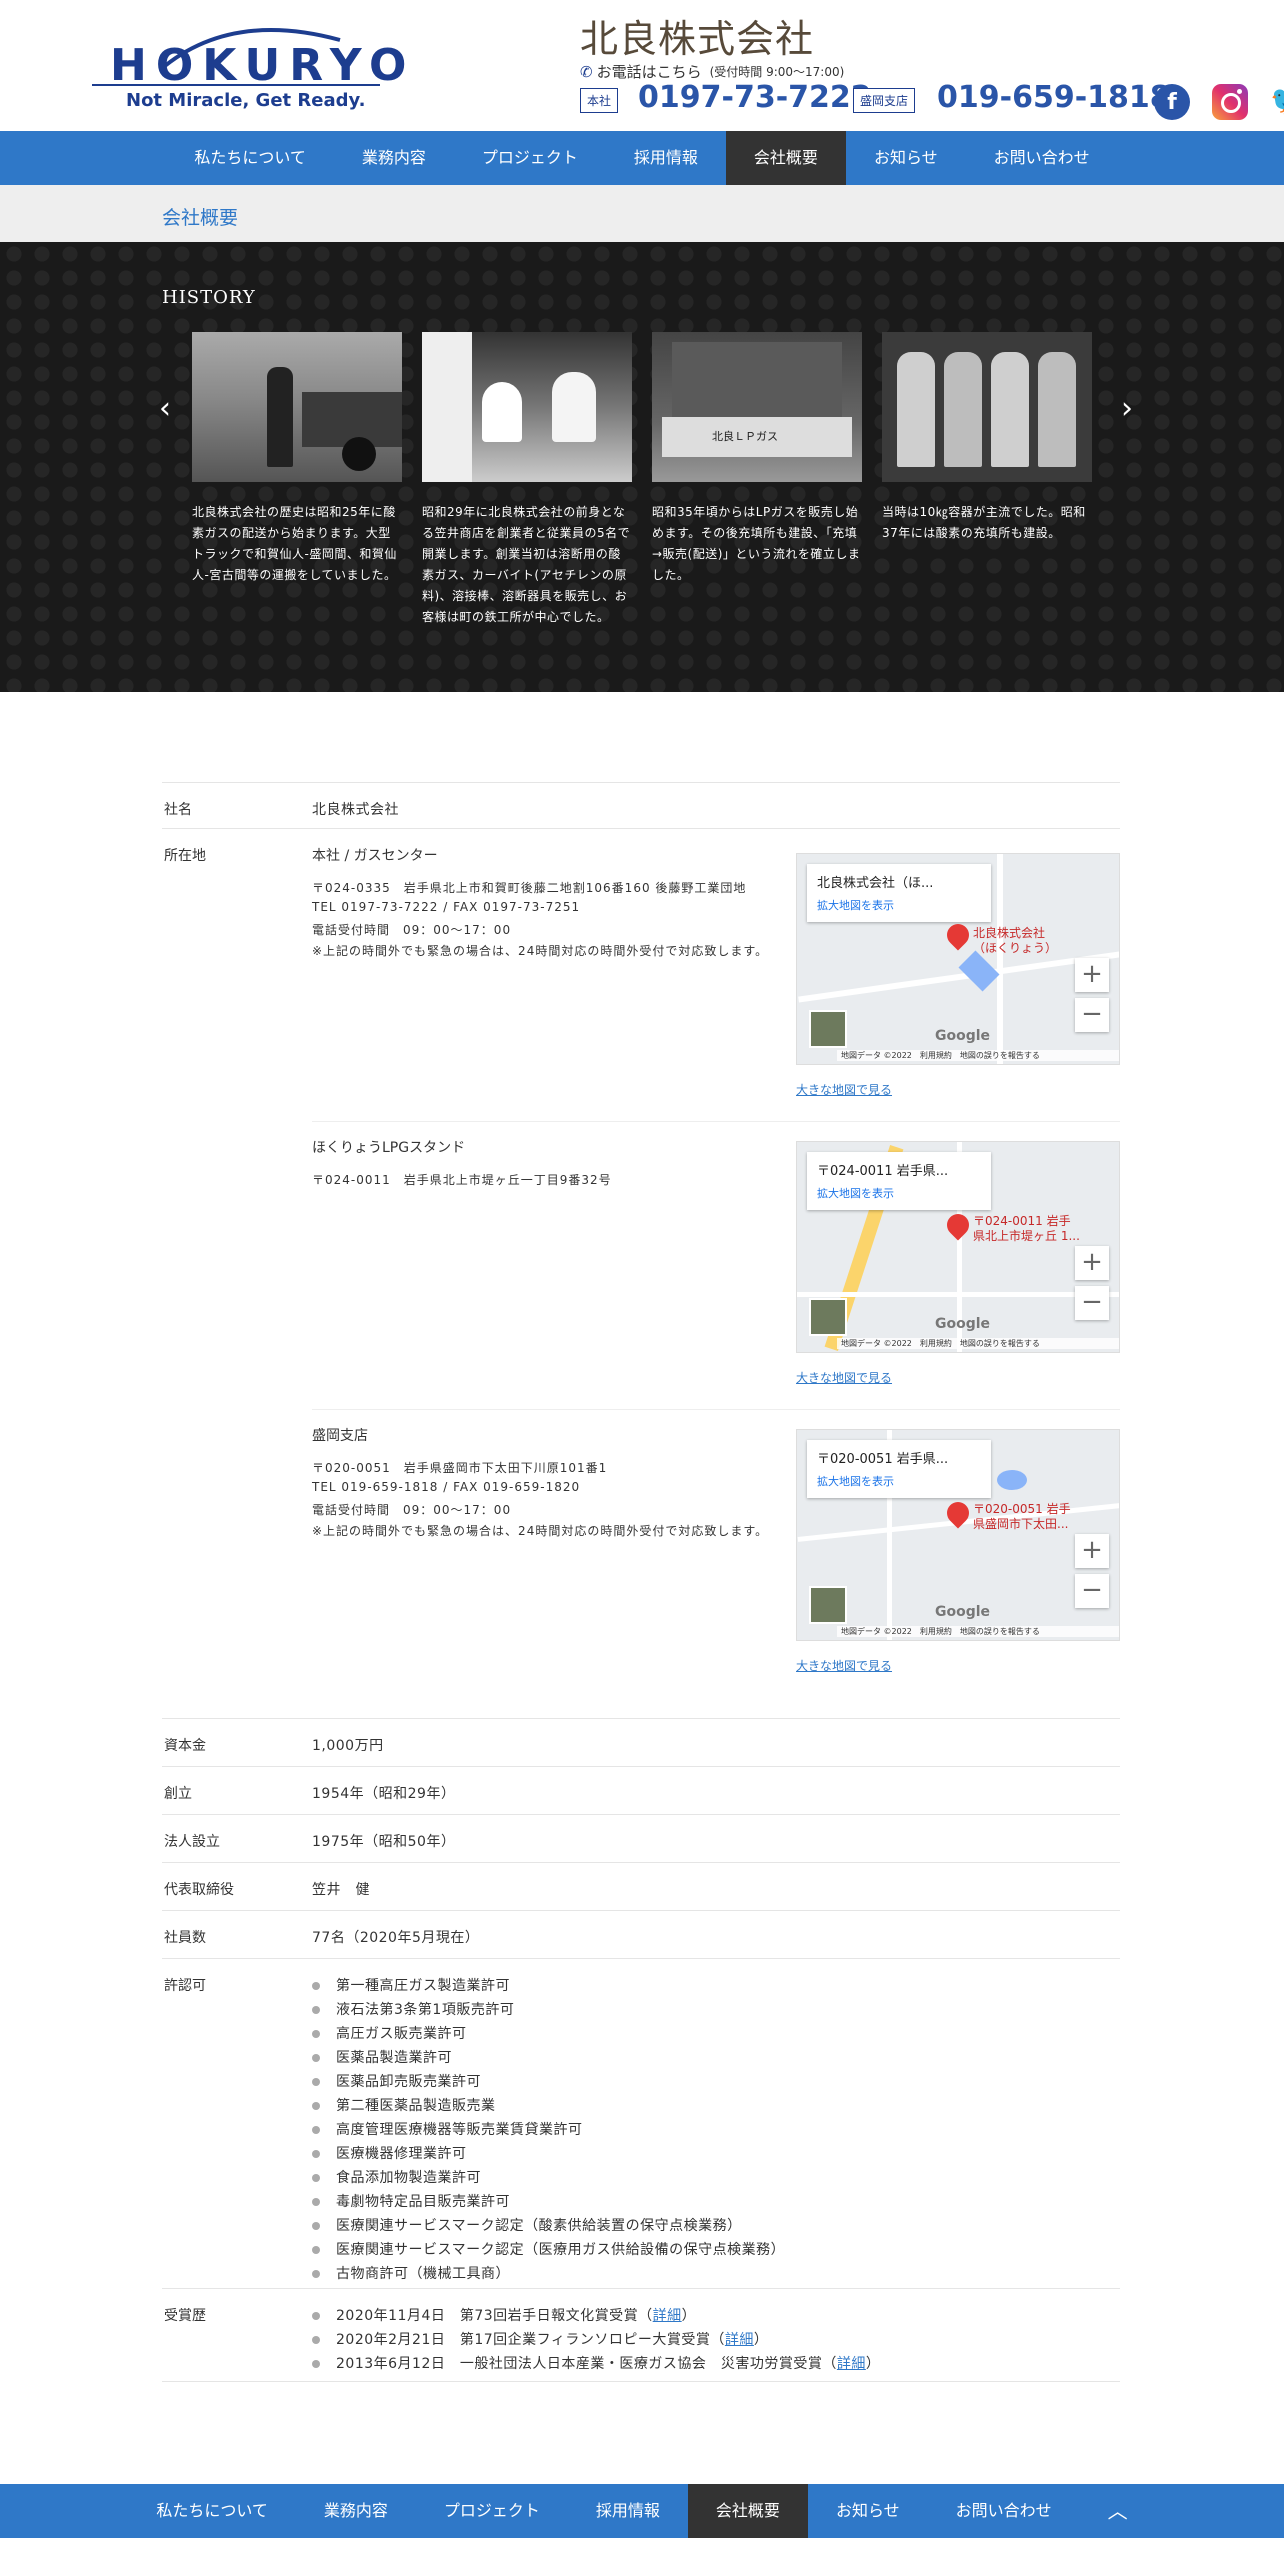 The height and width of the screenshot is (2568, 1284). I want to click on row-company-name: 社名 北良株式会社, so click(641, 805).